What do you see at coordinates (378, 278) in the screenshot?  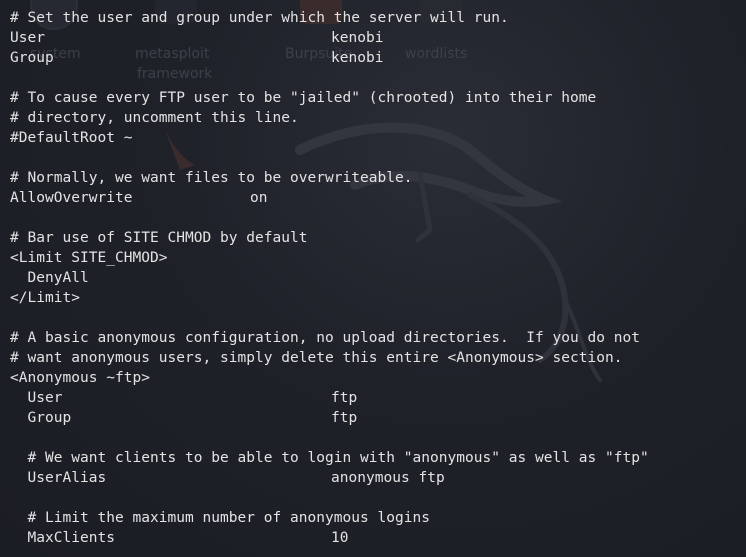 I see `terminal-line: DenyAll` at bounding box center [378, 278].